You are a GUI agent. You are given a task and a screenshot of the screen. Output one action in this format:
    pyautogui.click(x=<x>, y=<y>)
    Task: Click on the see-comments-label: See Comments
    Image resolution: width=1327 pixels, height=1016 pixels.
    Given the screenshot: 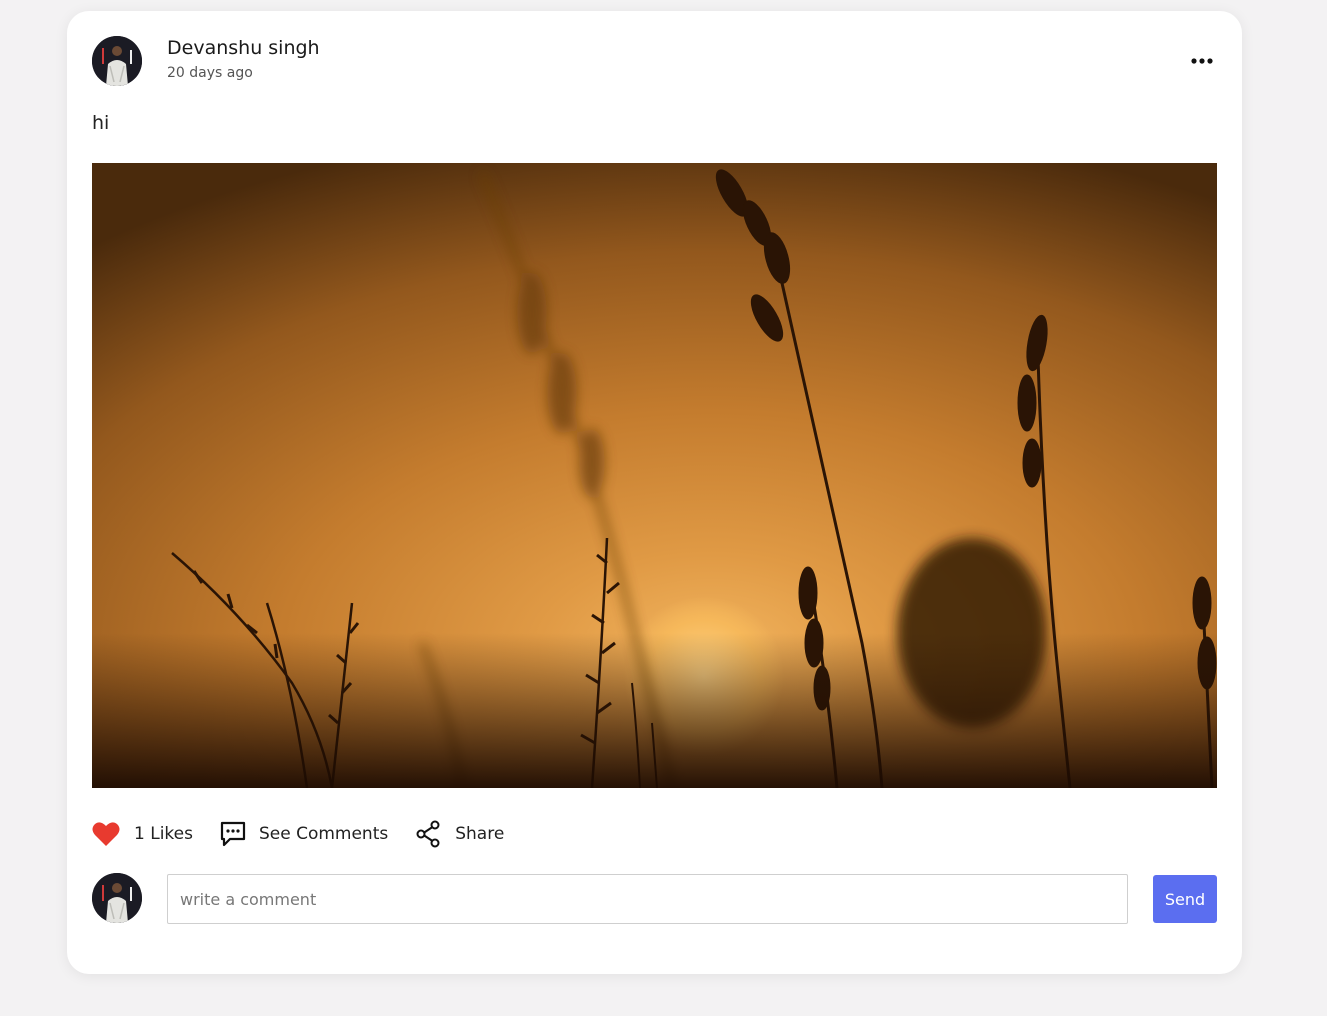 What is the action you would take?
    pyautogui.click(x=323, y=834)
    